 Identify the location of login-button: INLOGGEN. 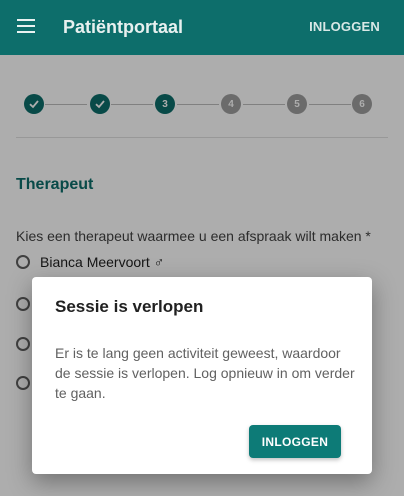
(344, 26).